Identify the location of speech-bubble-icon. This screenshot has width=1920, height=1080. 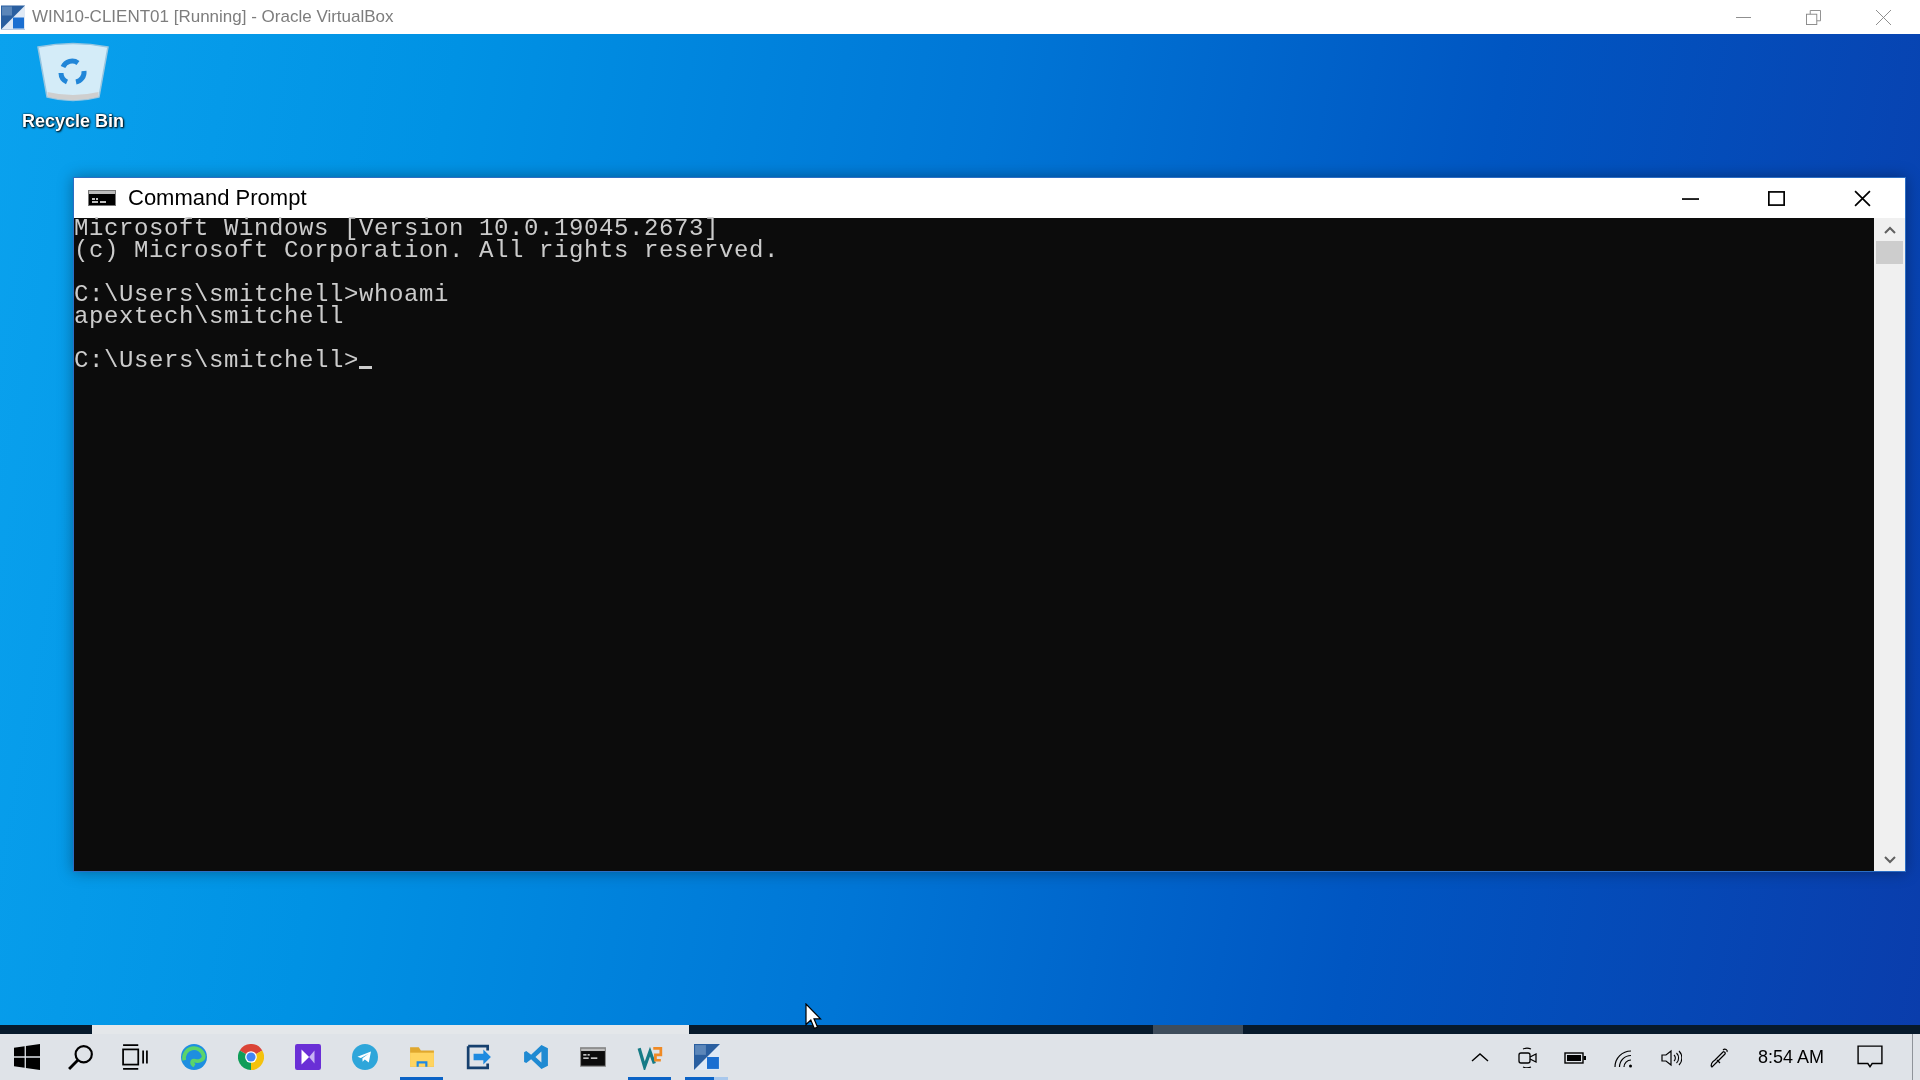
(1870, 1057).